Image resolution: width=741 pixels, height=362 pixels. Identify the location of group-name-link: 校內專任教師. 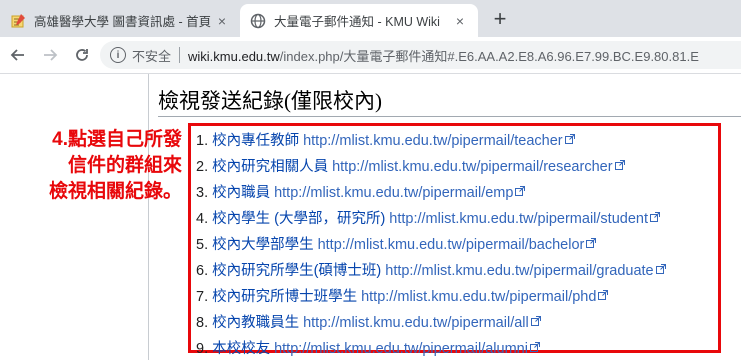
(255, 141).